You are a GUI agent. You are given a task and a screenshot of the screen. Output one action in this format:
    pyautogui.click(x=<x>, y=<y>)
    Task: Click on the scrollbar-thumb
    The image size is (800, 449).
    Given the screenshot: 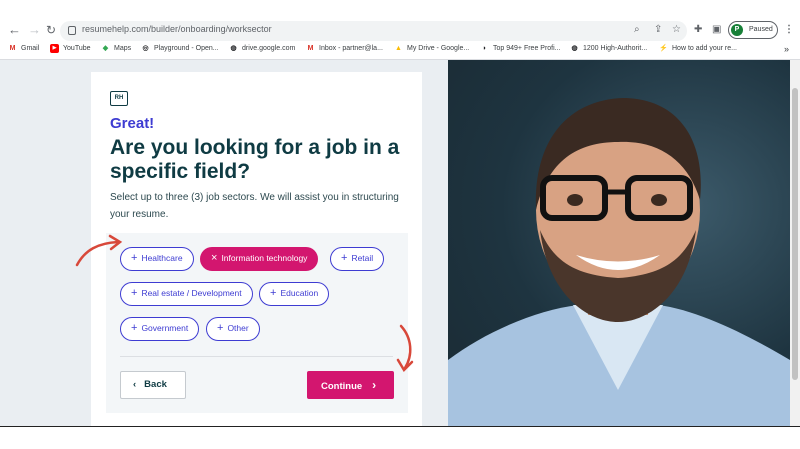 What is the action you would take?
    pyautogui.click(x=795, y=234)
    